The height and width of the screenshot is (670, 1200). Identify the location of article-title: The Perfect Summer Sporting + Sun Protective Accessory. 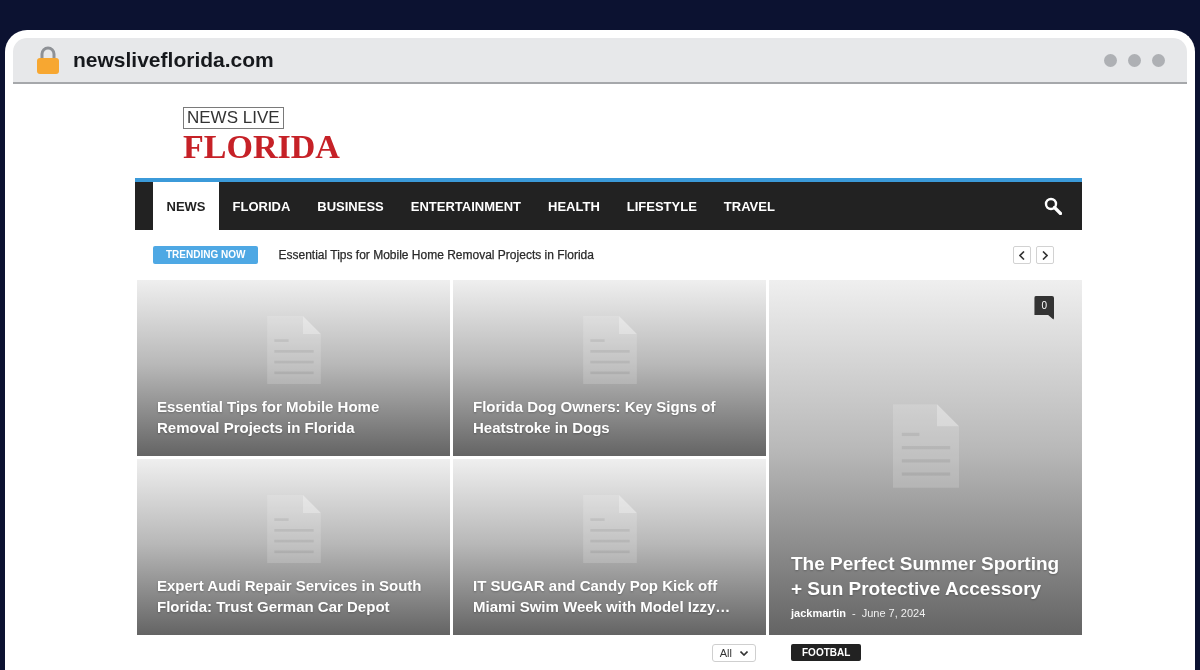
(925, 579).